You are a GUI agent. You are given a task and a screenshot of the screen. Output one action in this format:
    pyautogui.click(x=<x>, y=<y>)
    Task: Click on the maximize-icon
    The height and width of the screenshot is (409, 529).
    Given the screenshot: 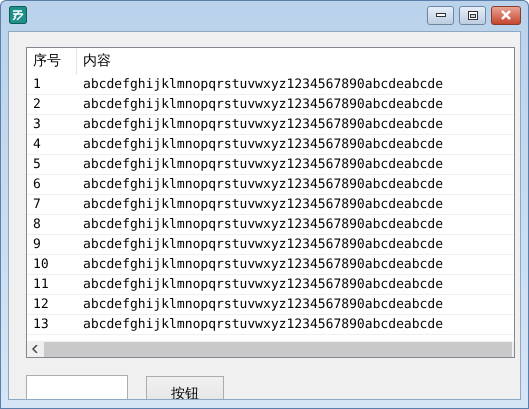 What is the action you would take?
    pyautogui.click(x=473, y=15)
    